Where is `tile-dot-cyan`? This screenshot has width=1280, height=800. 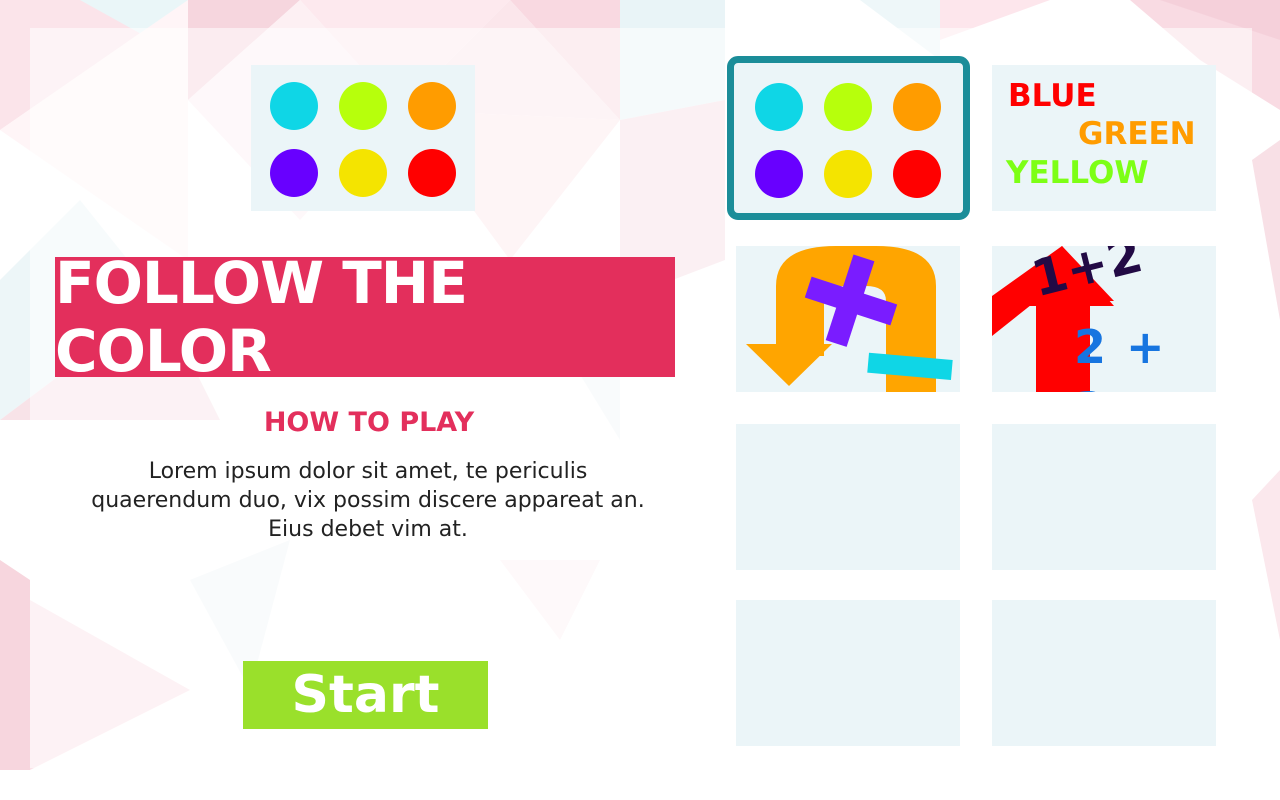
tile-dot-cyan is located at coordinates (779, 107).